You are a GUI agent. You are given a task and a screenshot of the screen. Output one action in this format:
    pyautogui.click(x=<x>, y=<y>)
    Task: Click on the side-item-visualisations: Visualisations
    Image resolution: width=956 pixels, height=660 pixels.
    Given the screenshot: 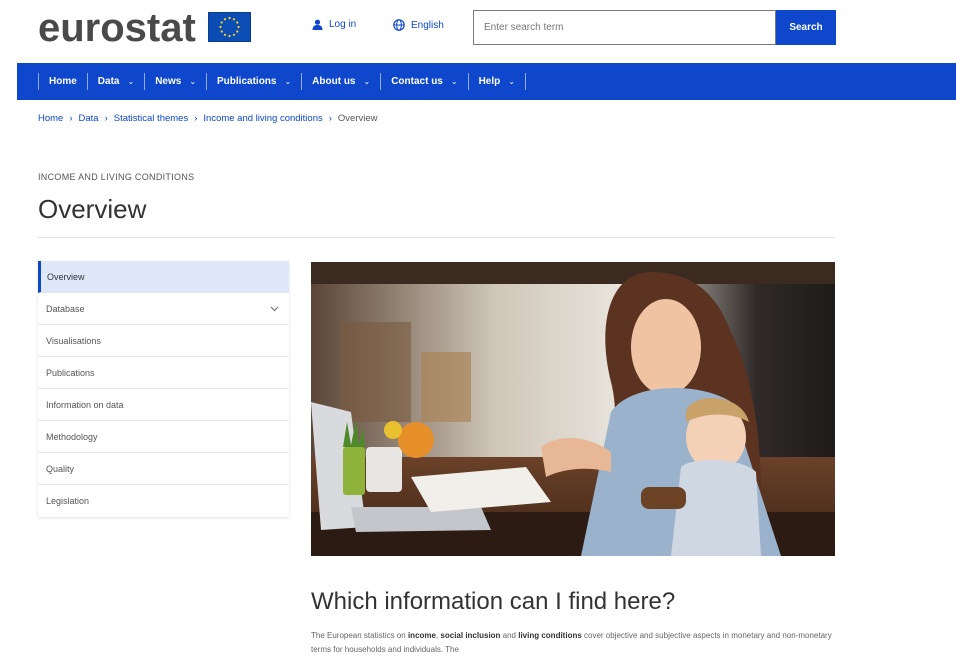 What is the action you would take?
    pyautogui.click(x=163, y=341)
    